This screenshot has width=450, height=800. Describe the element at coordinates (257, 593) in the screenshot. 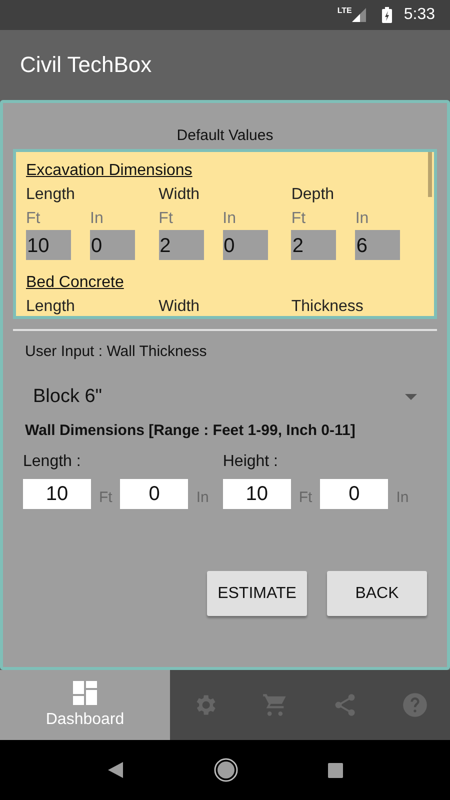

I see `estimate-button: ESTIMATE` at that location.